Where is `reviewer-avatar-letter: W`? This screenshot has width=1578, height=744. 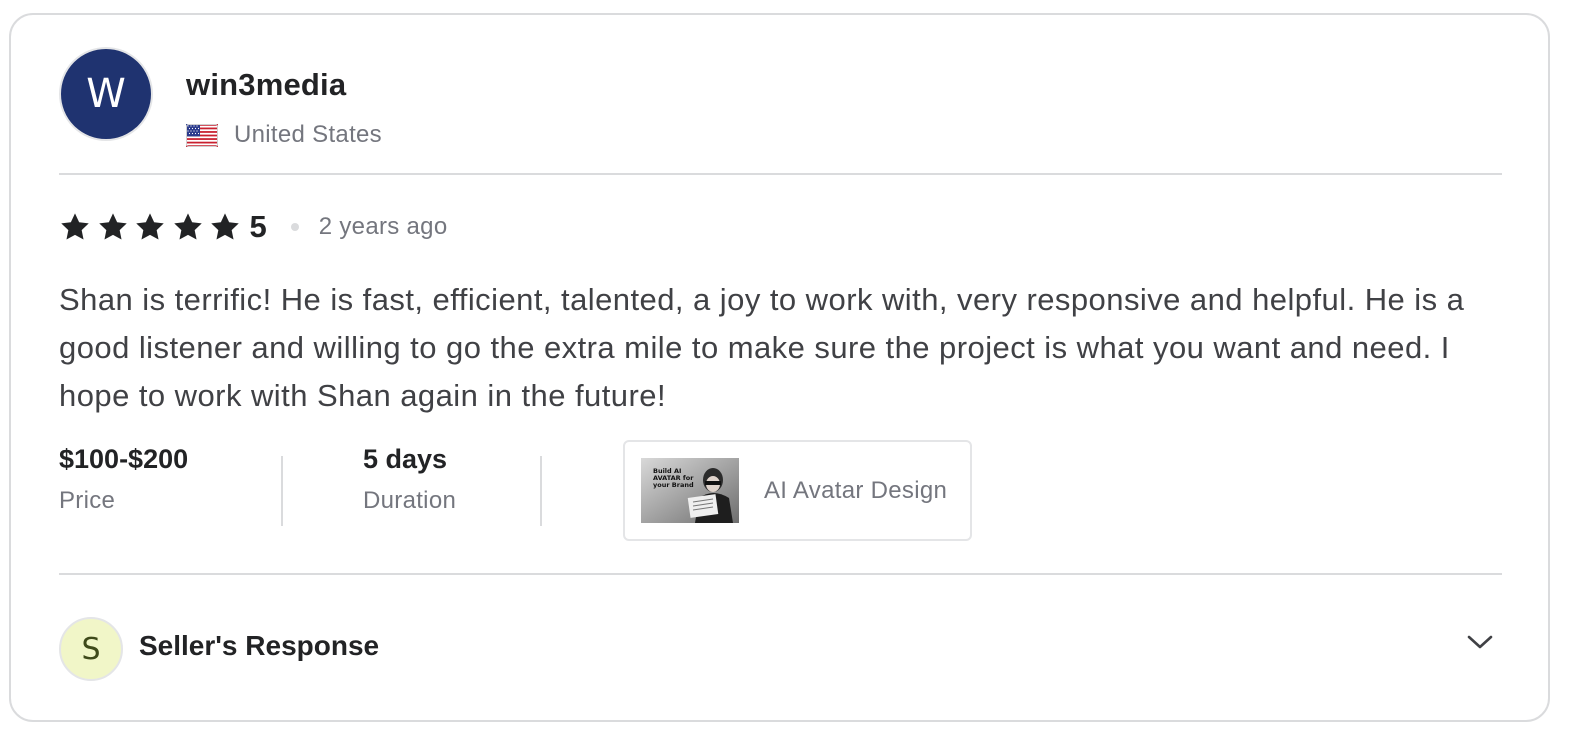
reviewer-avatar-letter: W is located at coordinates (106, 94).